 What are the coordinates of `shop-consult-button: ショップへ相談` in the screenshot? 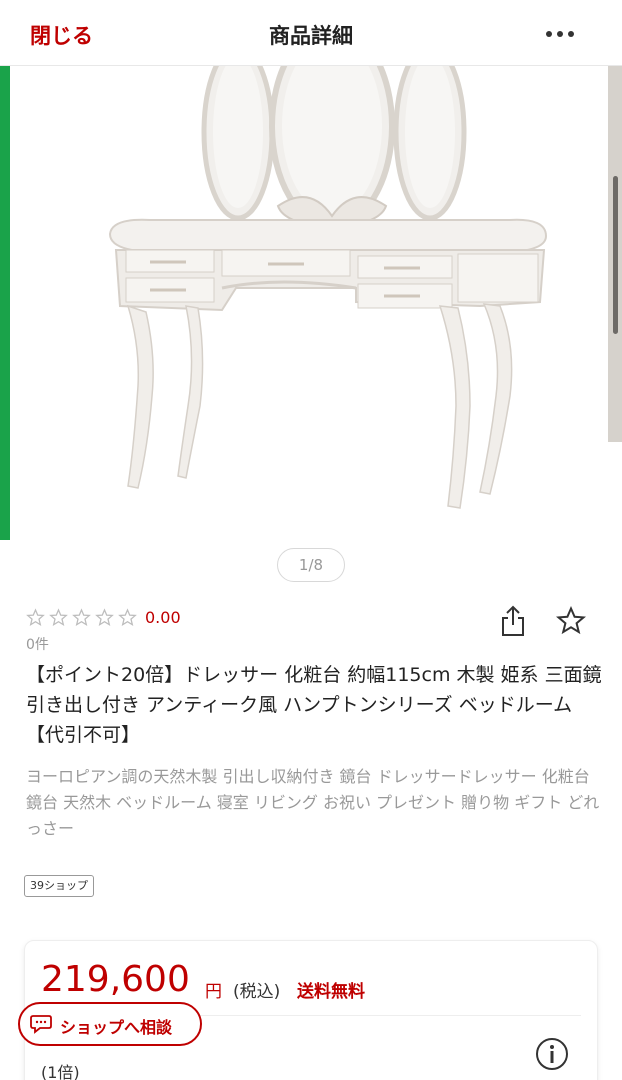 It's located at (110, 1024).